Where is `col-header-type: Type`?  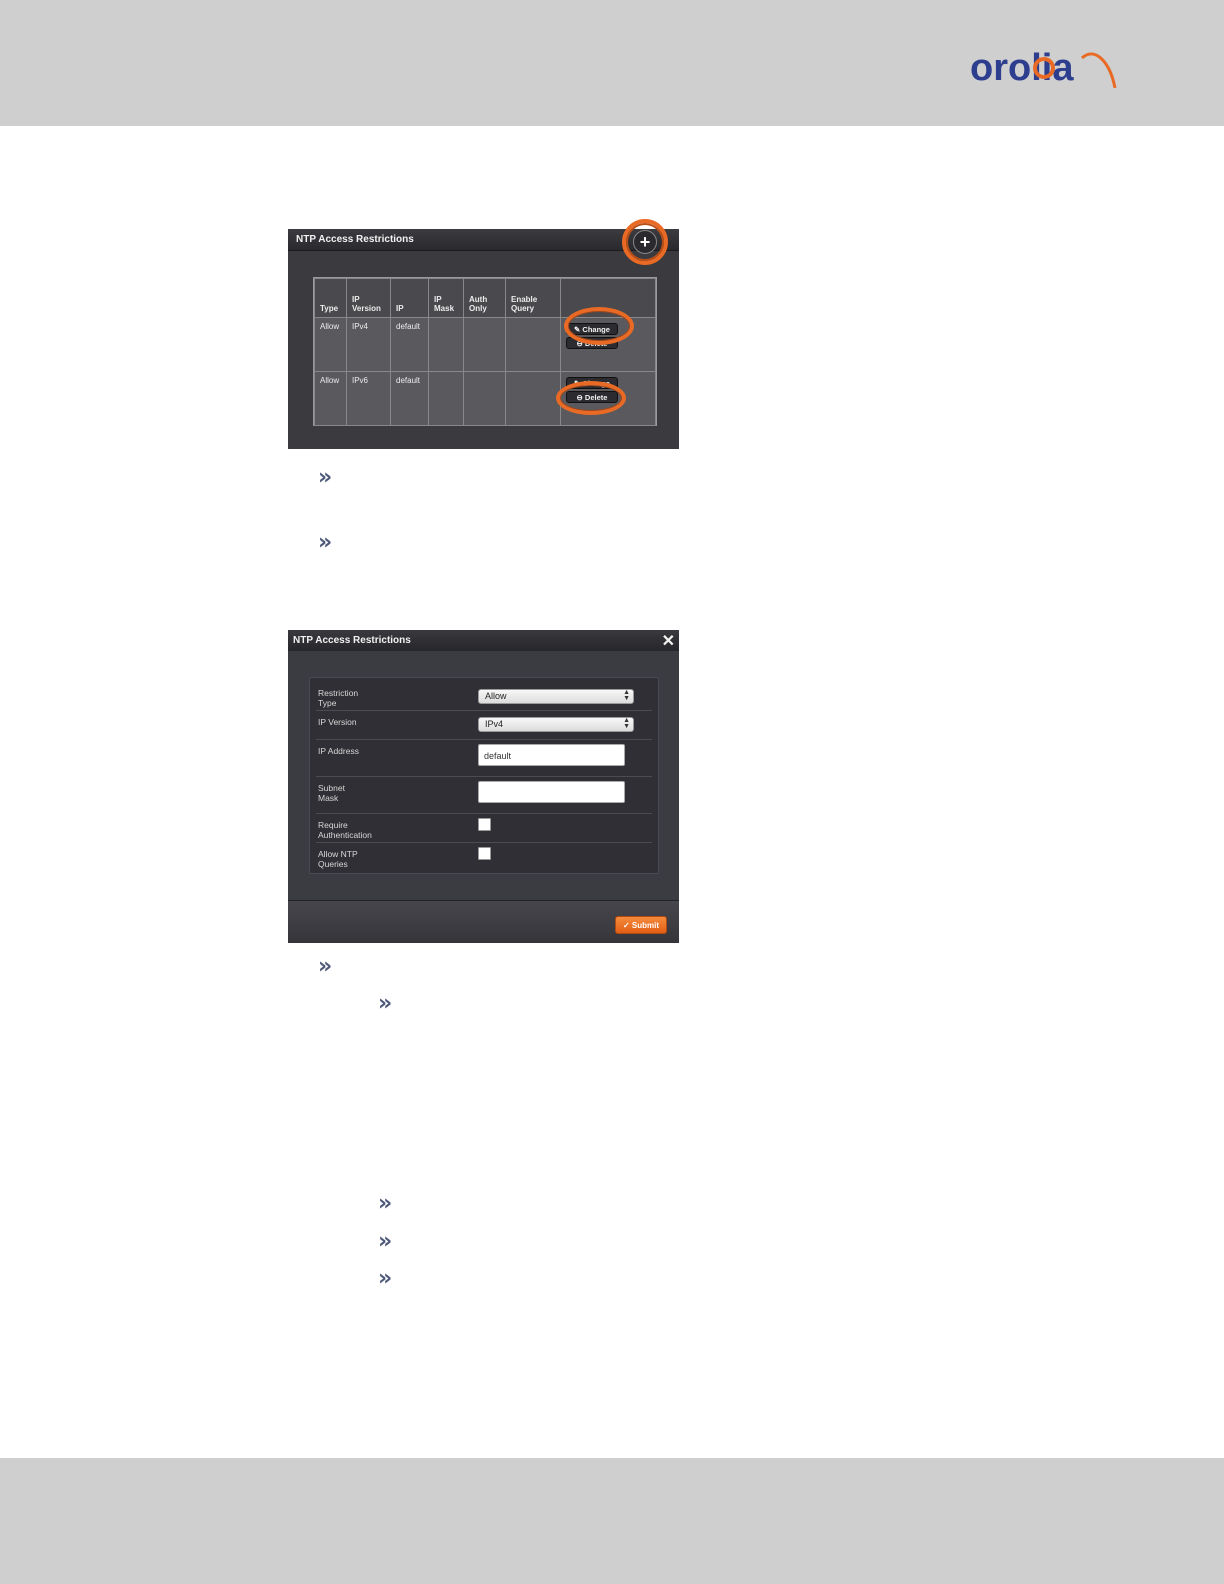
col-header-type: Type is located at coordinates (330, 298).